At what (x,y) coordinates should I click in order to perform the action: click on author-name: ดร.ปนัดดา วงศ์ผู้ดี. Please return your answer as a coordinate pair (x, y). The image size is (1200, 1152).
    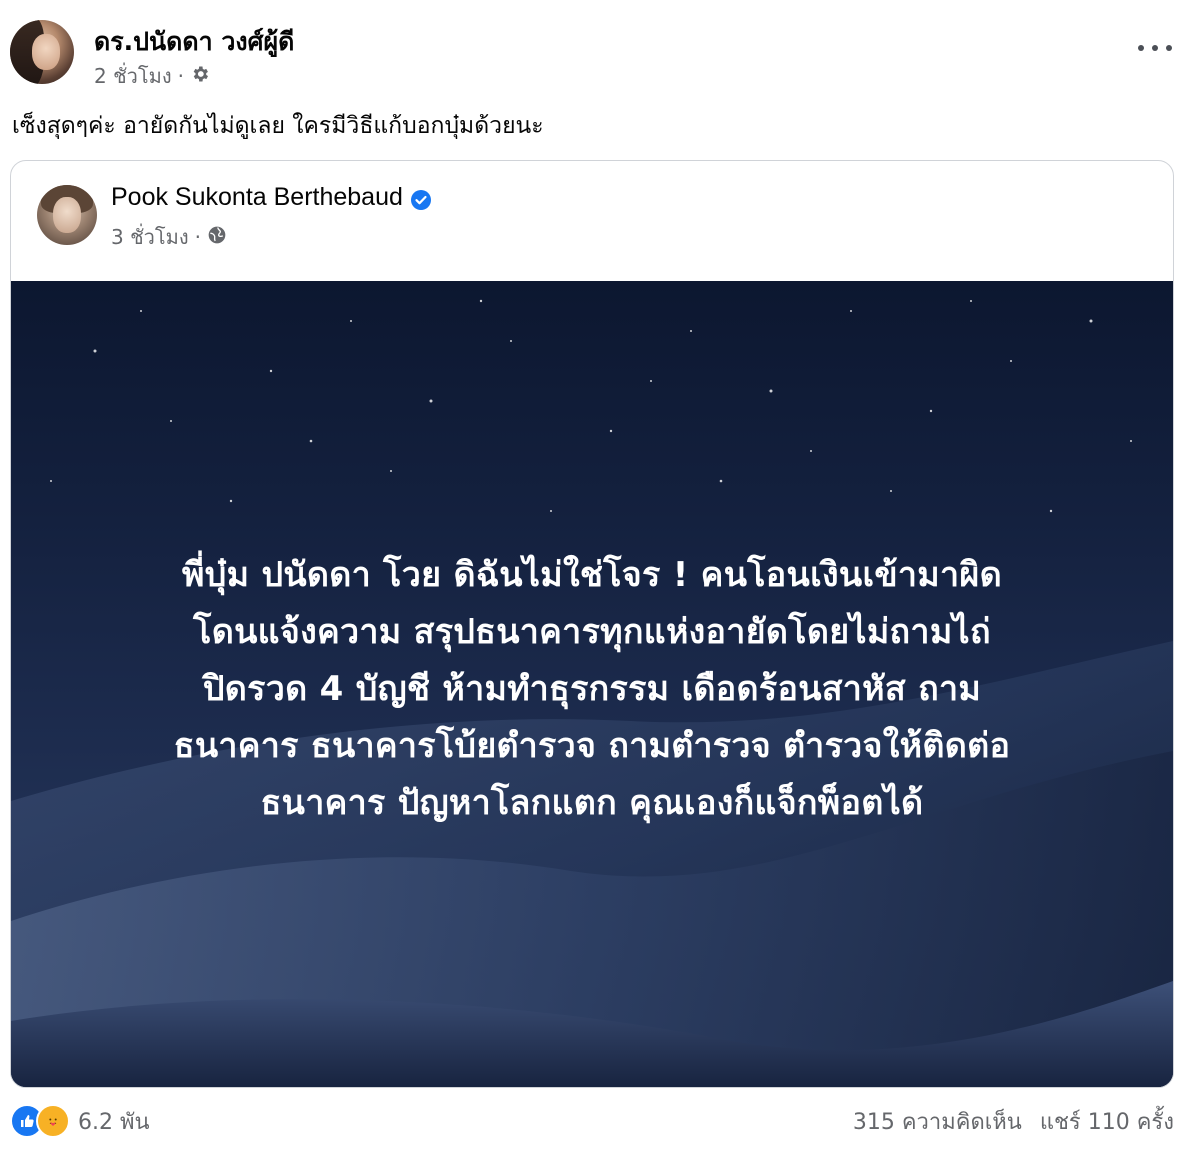
    Looking at the image, I should click on (194, 42).